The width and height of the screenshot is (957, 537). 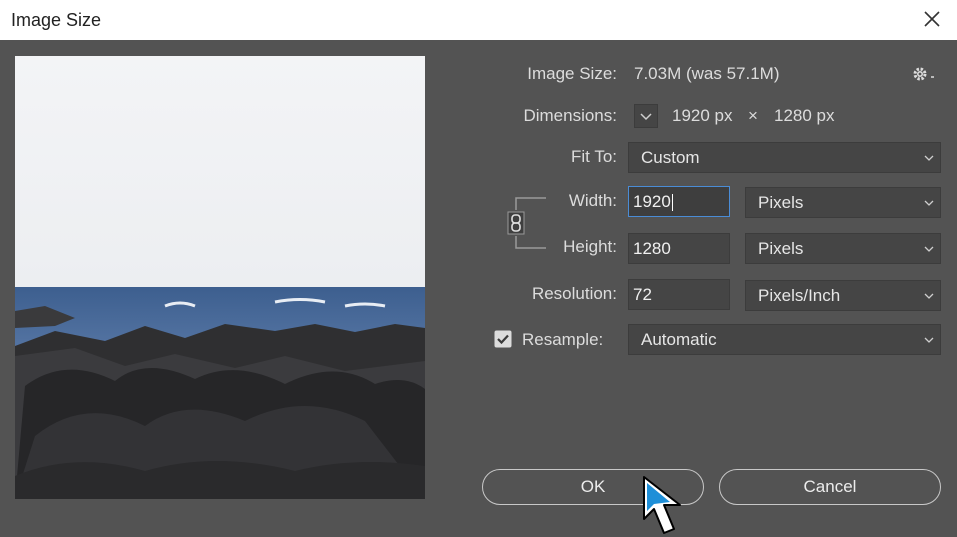 I want to click on fit-to-select: Custom, so click(x=784, y=157).